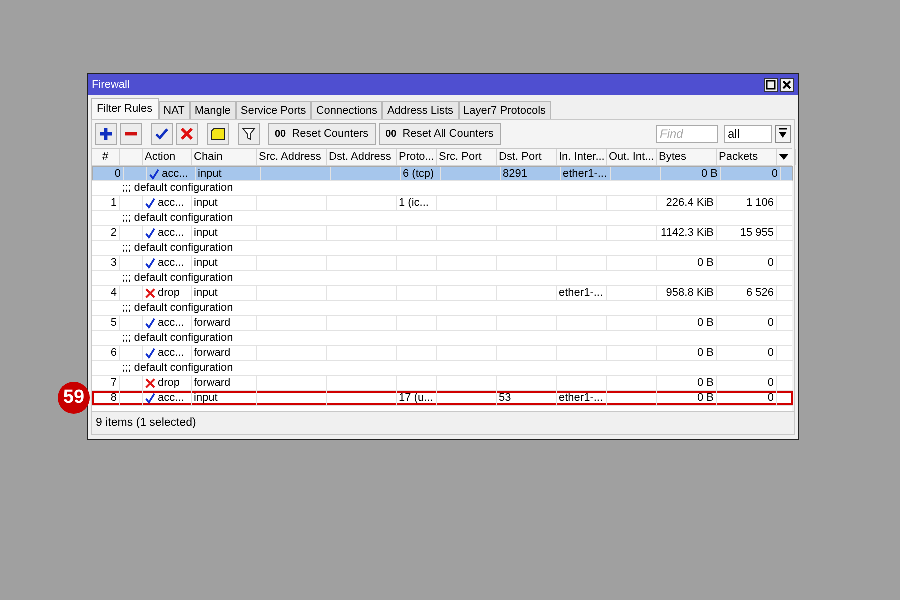  I want to click on column-header: Chain, so click(208, 157).